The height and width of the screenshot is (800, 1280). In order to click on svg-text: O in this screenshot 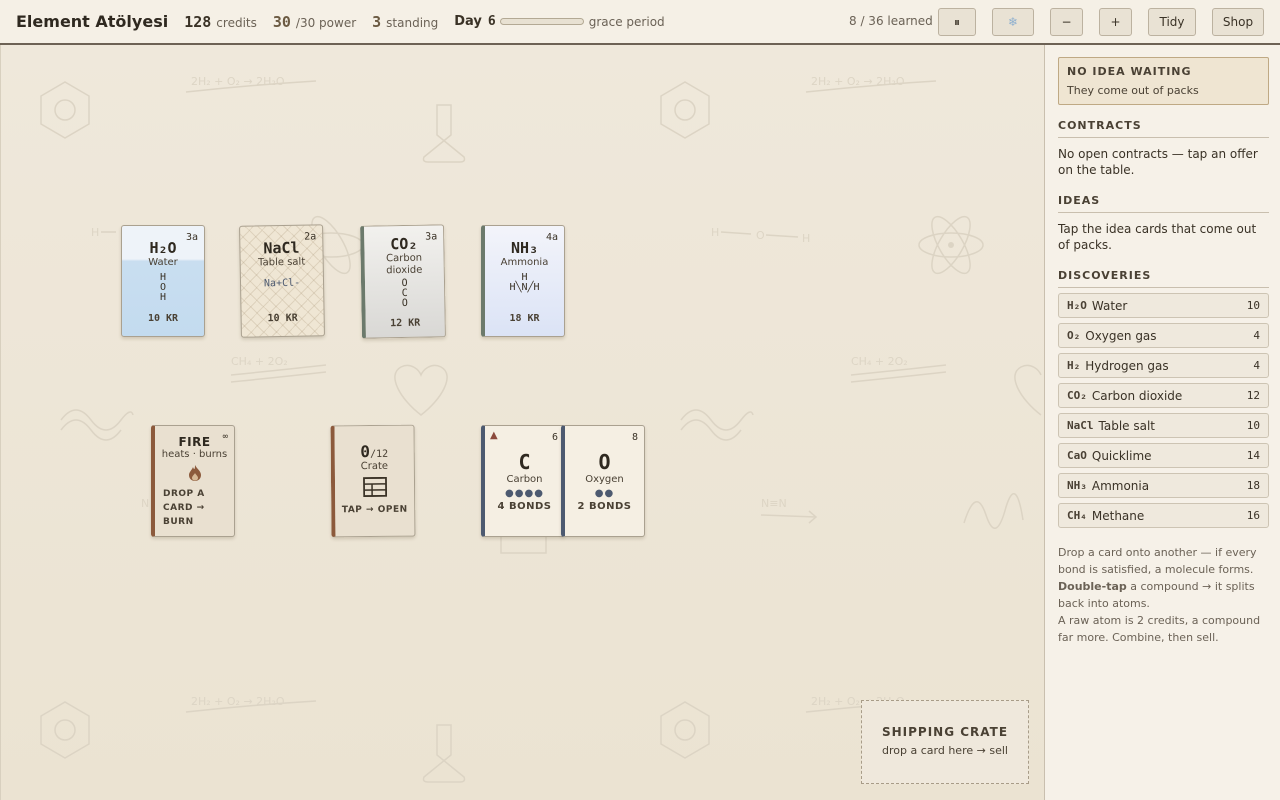, I will do `click(760, 235)`.